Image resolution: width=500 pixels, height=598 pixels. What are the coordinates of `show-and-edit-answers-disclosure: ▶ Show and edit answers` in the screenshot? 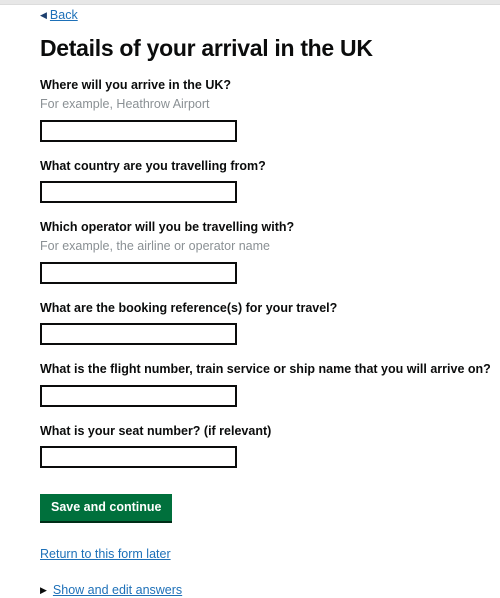 It's located at (270, 590).